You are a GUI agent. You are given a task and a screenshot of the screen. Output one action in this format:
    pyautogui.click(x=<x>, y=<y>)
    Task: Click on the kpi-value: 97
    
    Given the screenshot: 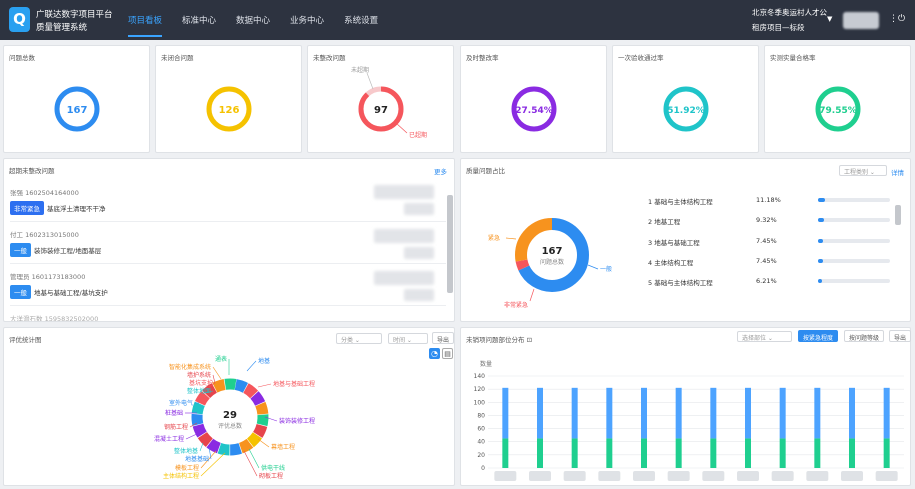 What is the action you would take?
    pyautogui.click(x=381, y=110)
    